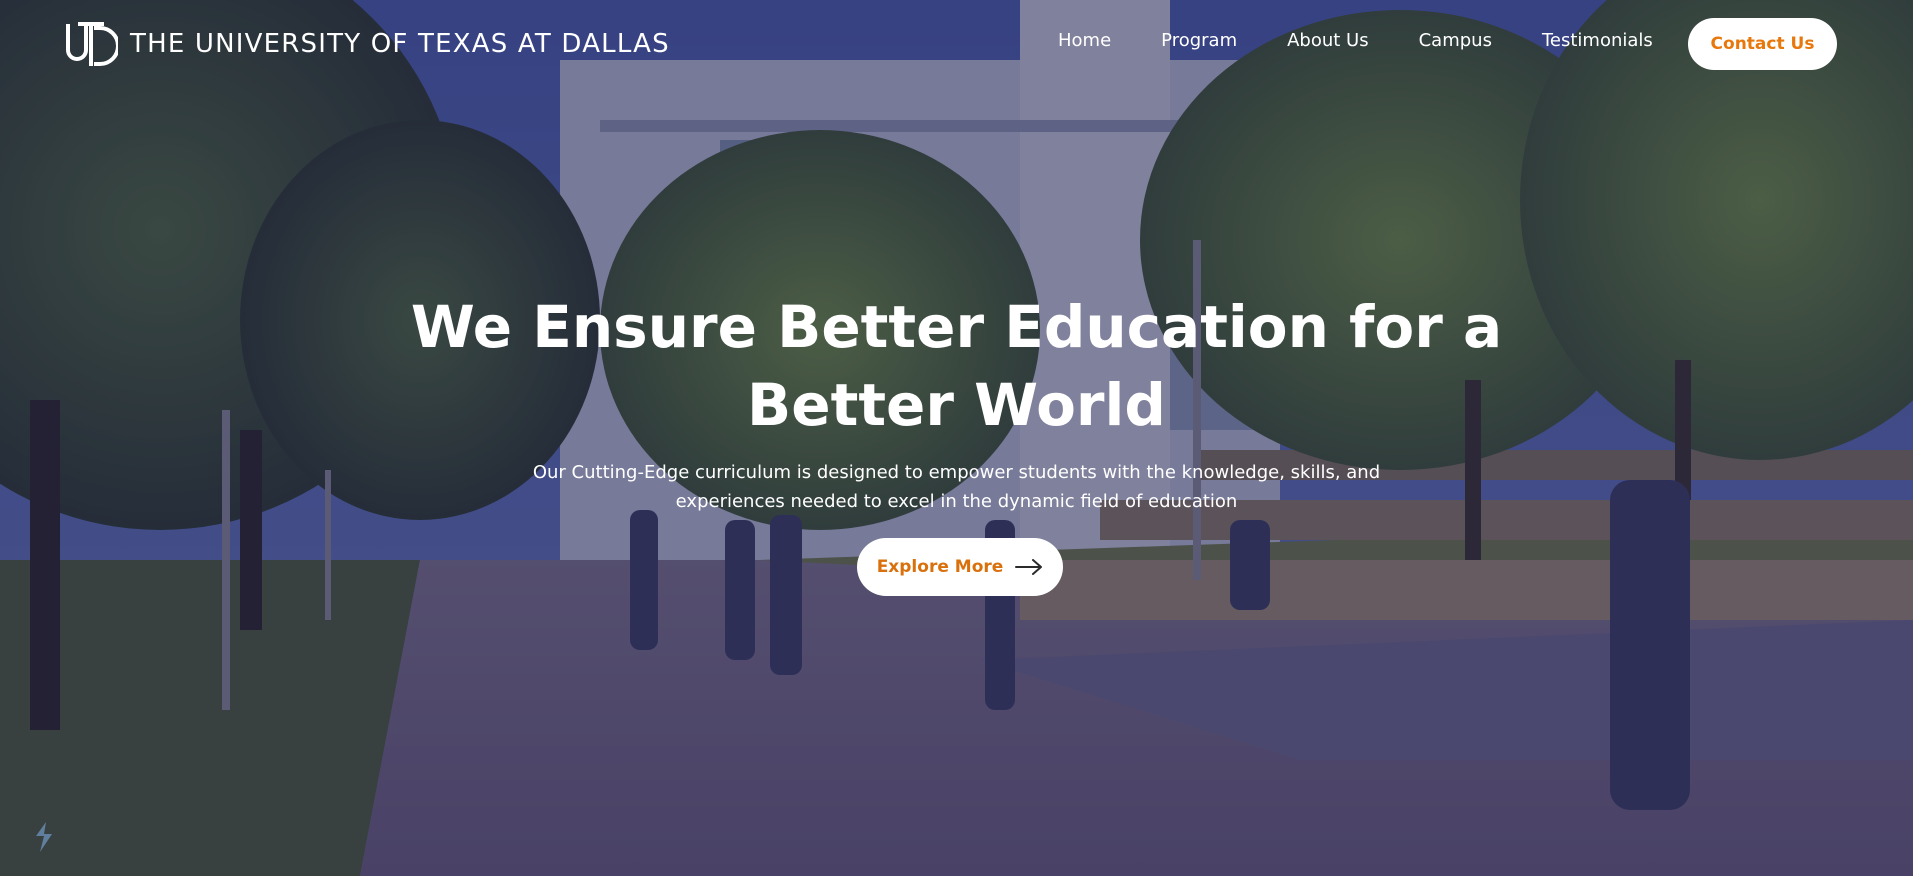  I want to click on arrow-right-icon, so click(1029, 567).